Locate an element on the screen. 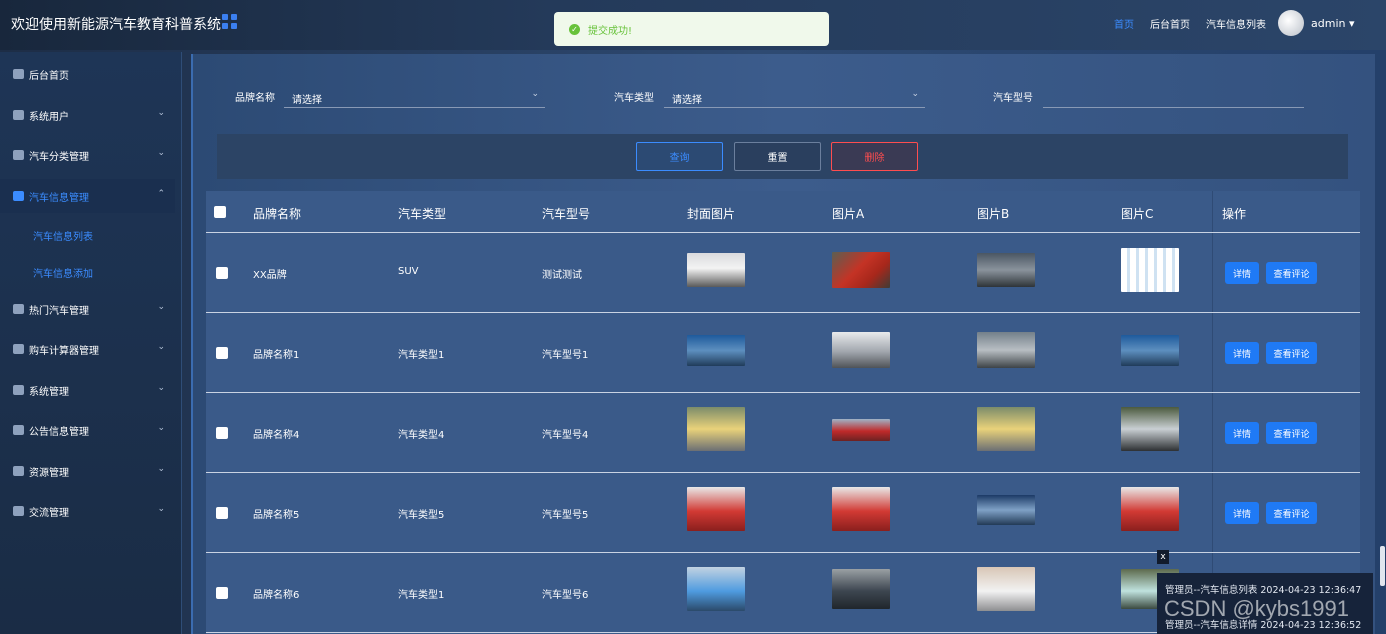 This screenshot has height=634, width=1386. username: admin is located at coordinates (1328, 23).